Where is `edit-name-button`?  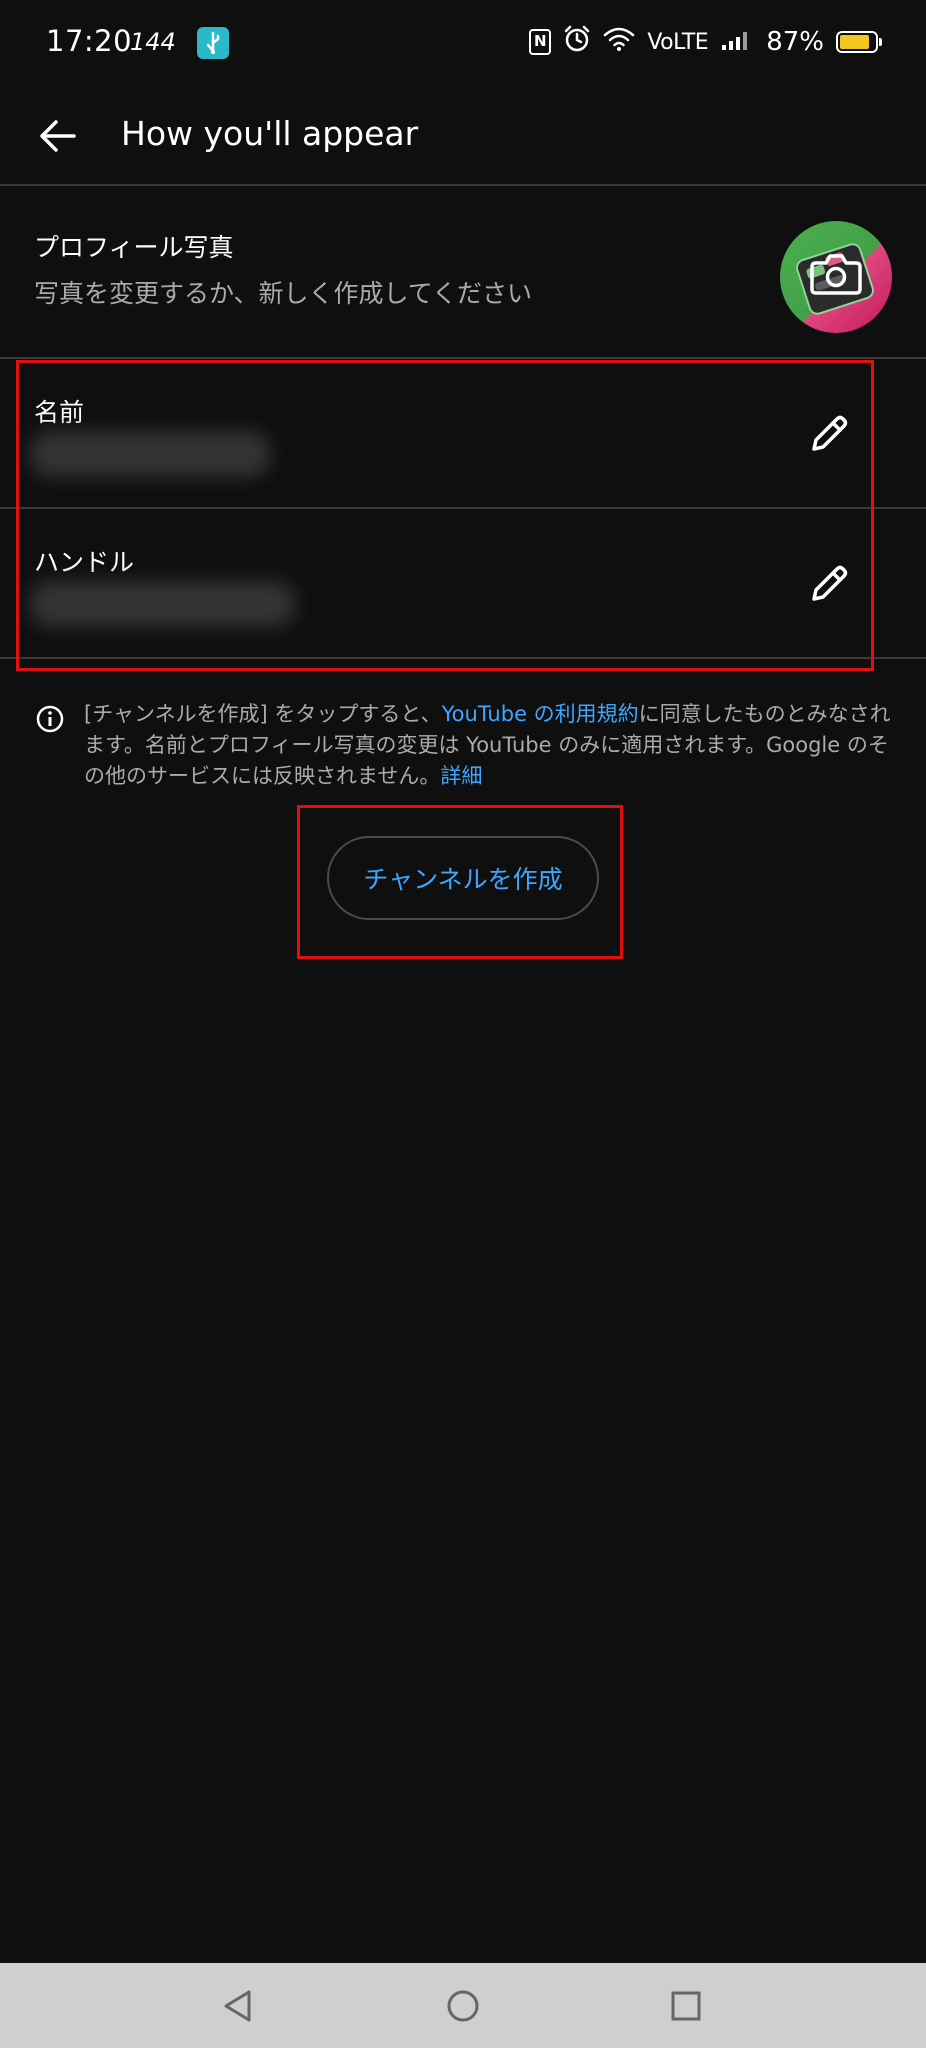
edit-name-button is located at coordinates (829, 434).